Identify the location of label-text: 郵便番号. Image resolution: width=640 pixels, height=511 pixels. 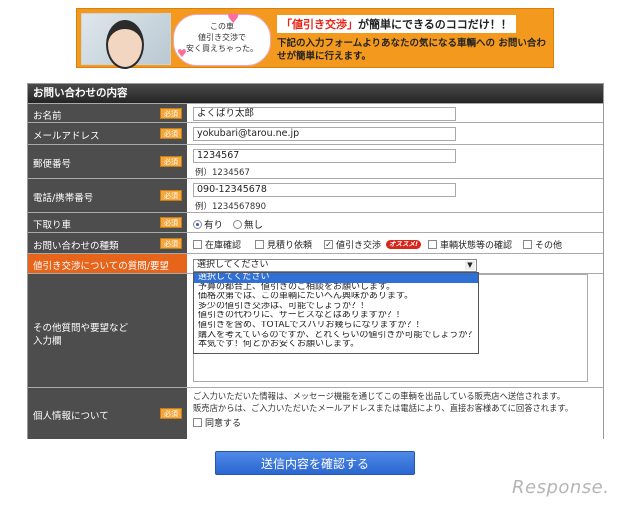
(52, 164).